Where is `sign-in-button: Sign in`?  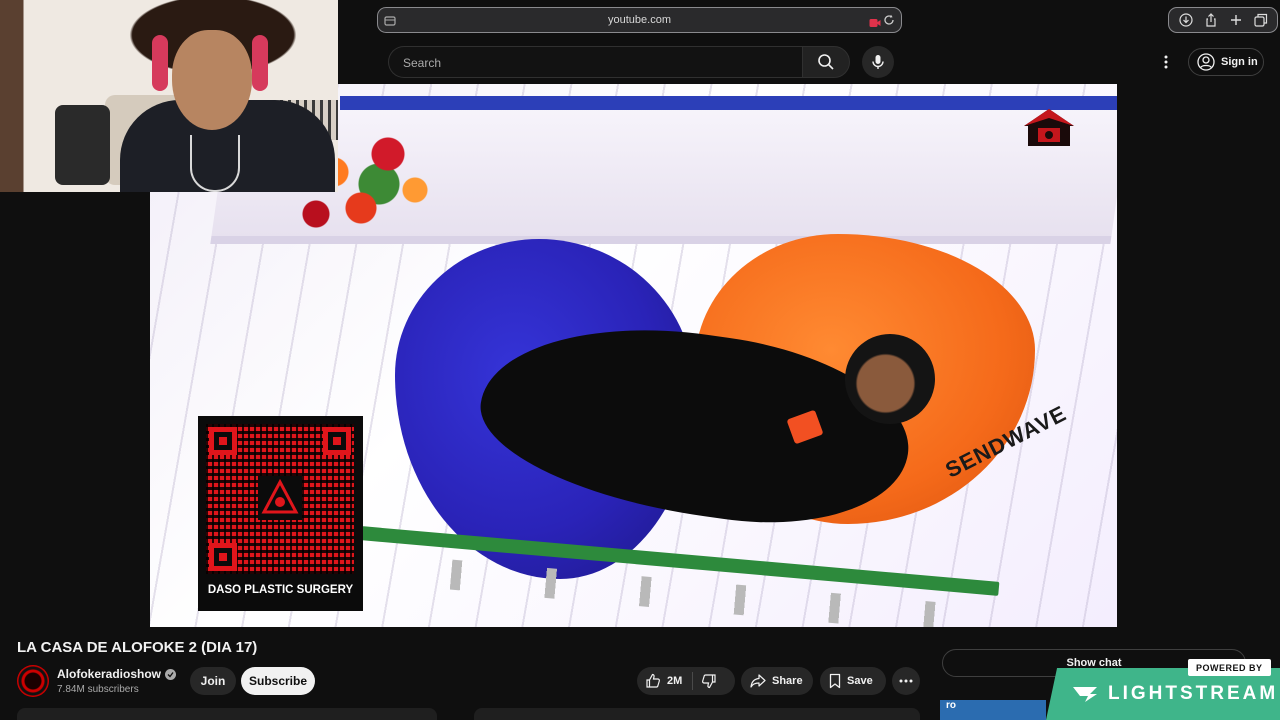
sign-in-button: Sign in is located at coordinates (1226, 62).